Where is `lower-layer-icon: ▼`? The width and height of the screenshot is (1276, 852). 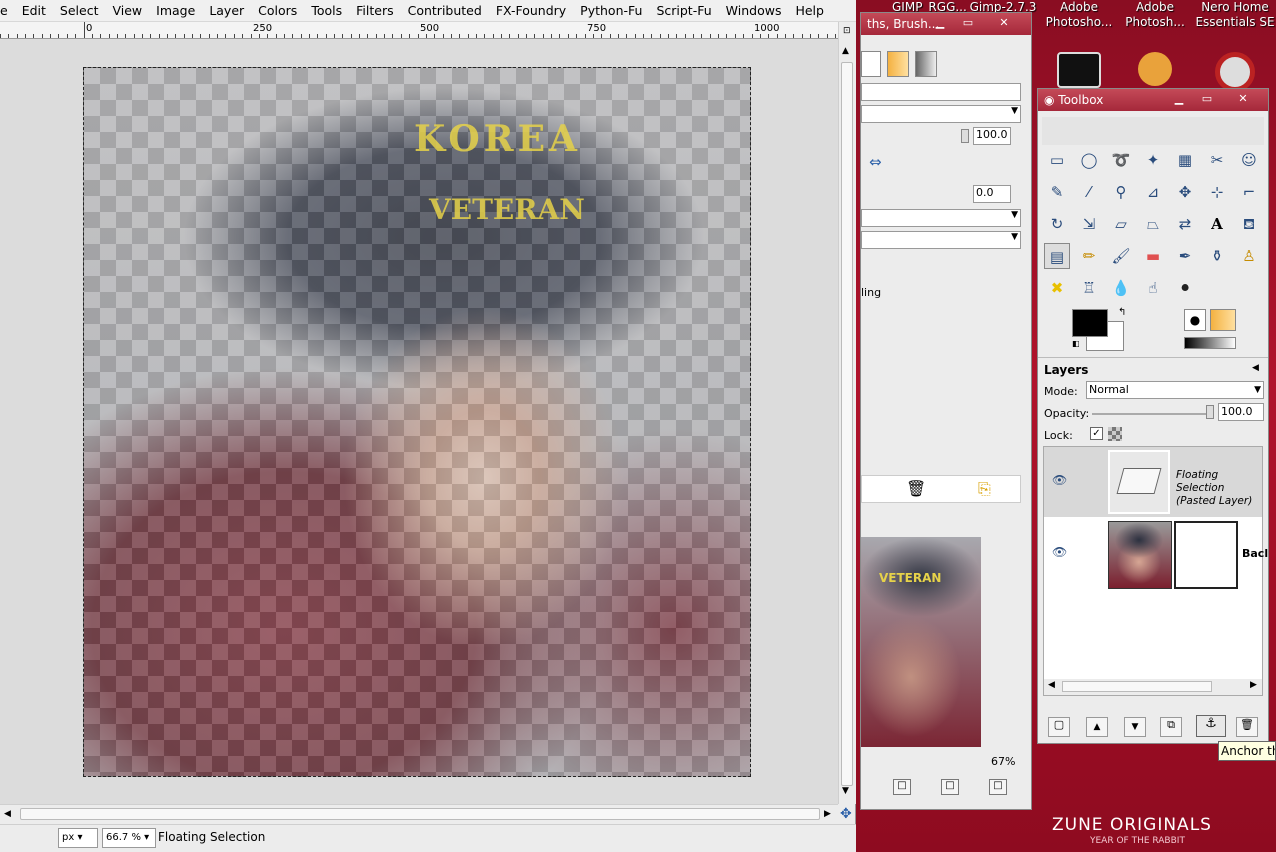 lower-layer-icon: ▼ is located at coordinates (1135, 727).